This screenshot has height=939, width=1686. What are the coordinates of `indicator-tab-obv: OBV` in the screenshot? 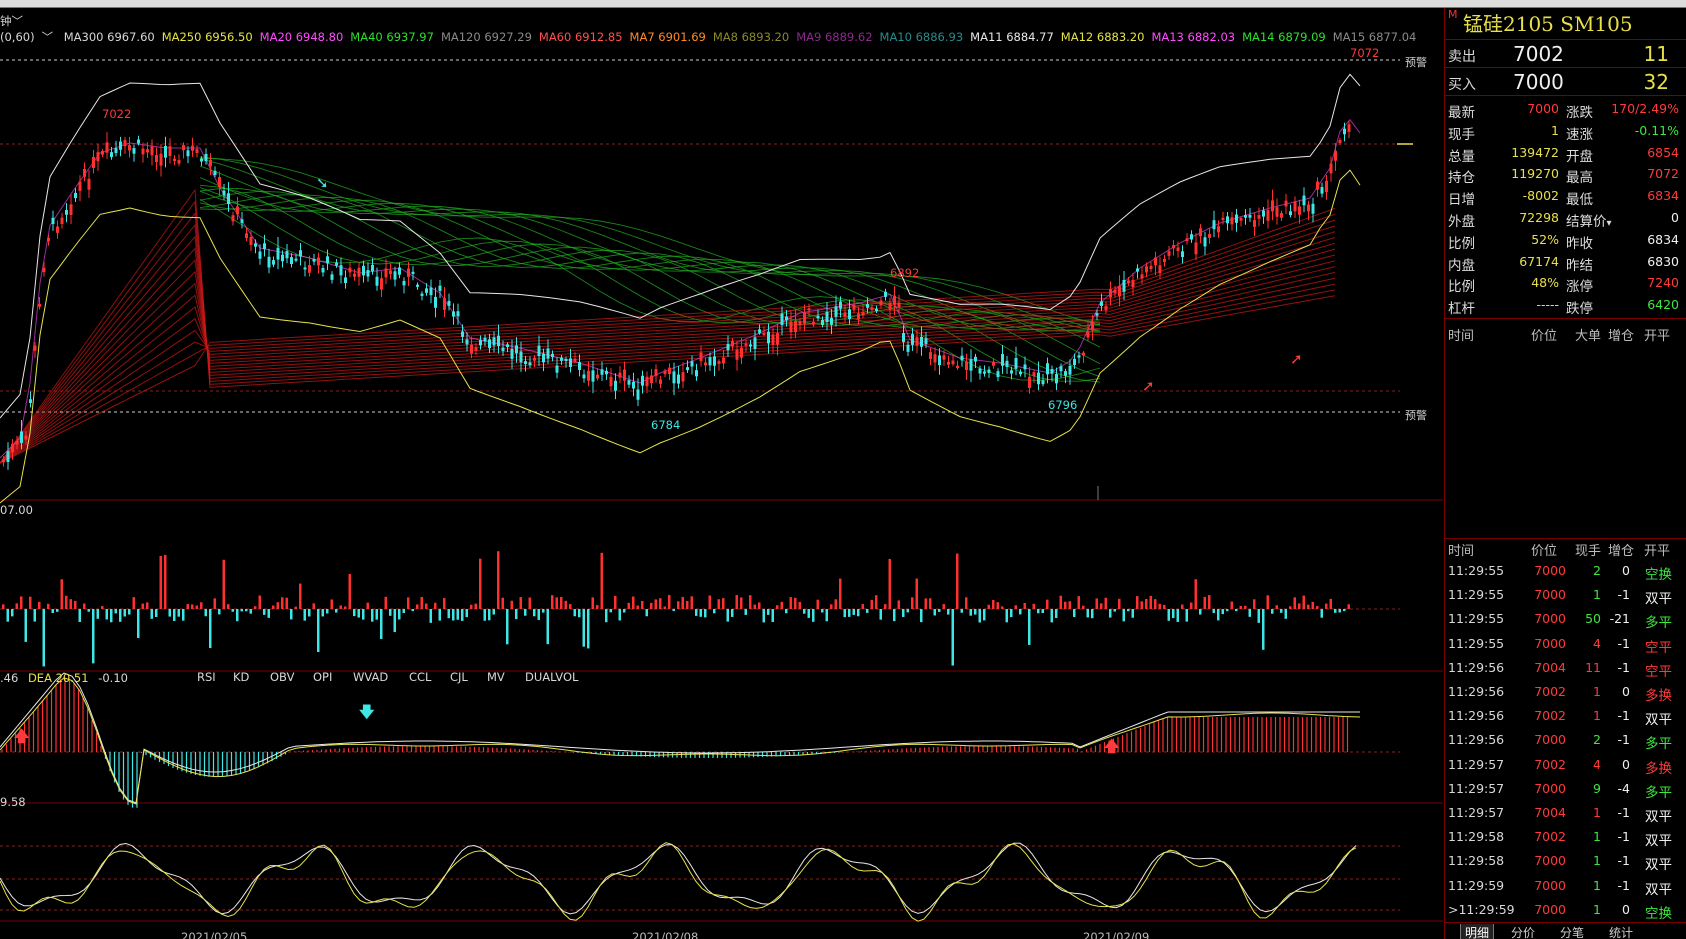 It's located at (282, 677).